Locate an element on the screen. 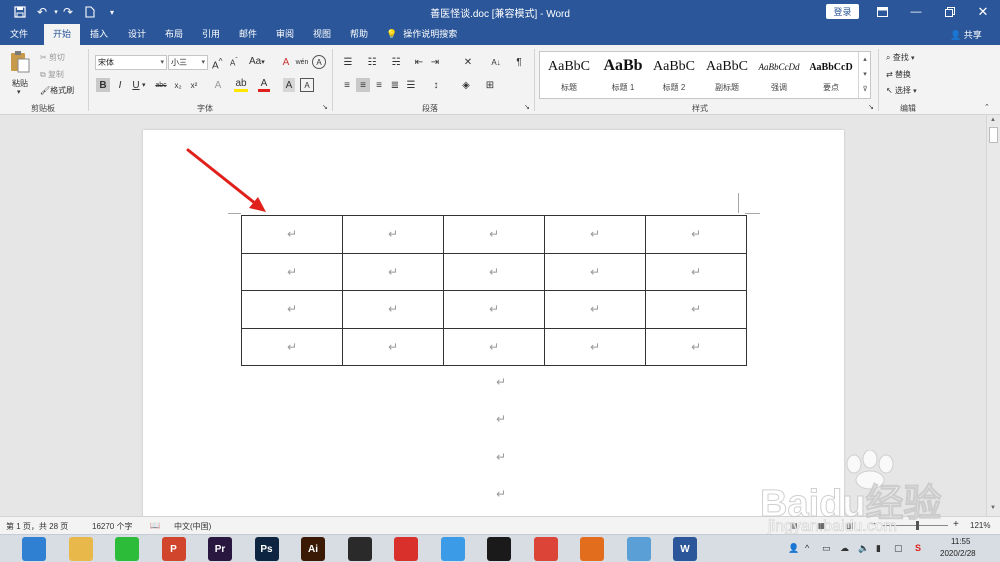  align-center-icon: ≡ is located at coordinates (363, 85).